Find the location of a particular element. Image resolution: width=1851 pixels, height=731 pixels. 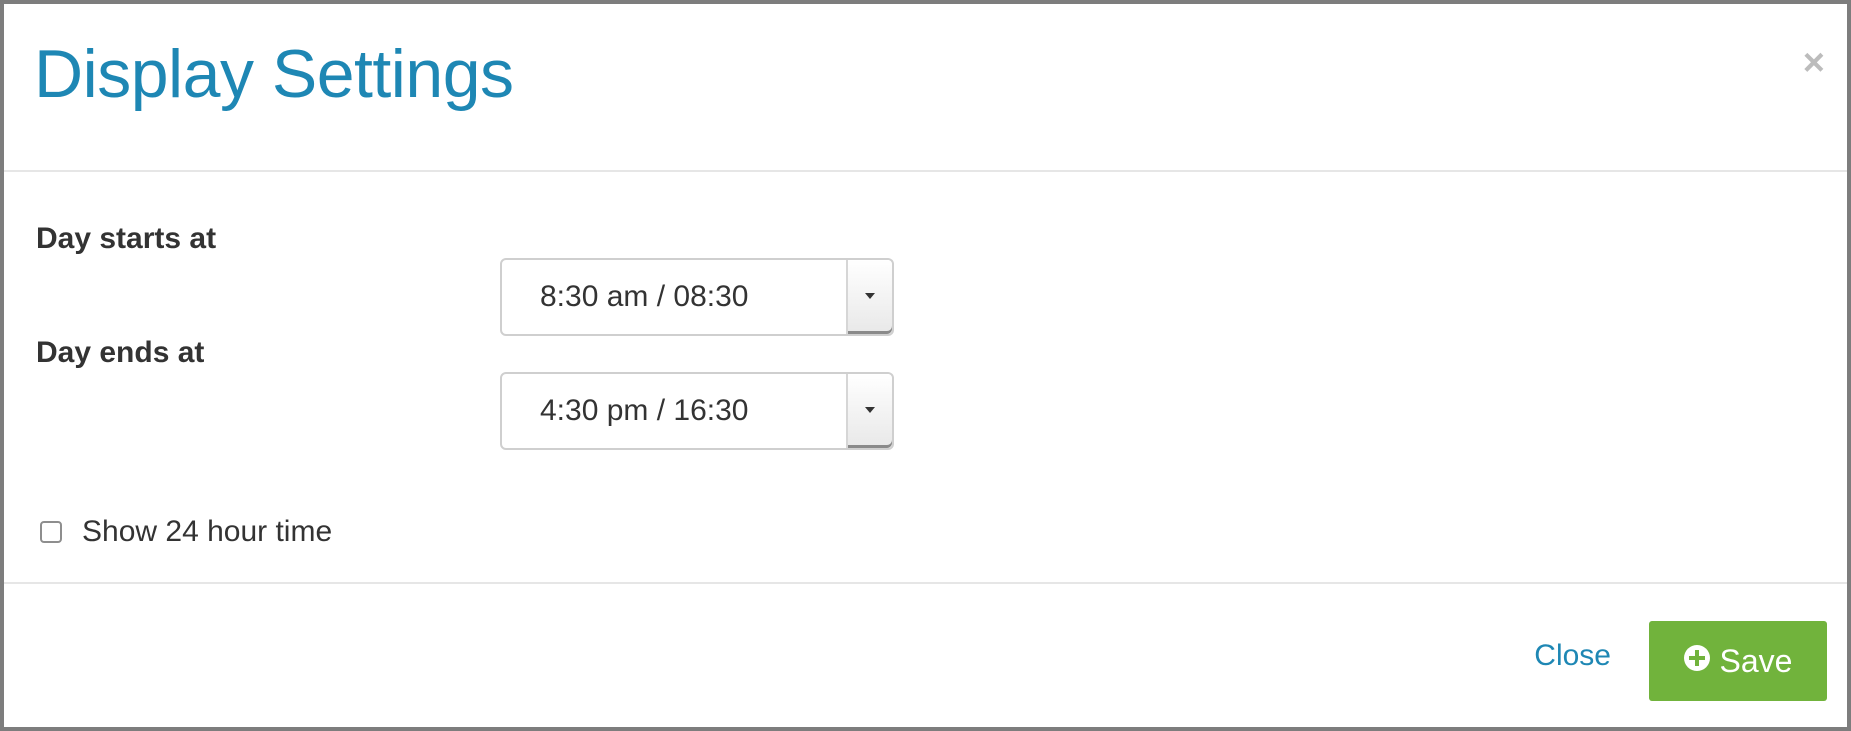

dialog-title: Display Settings is located at coordinates (274, 74).